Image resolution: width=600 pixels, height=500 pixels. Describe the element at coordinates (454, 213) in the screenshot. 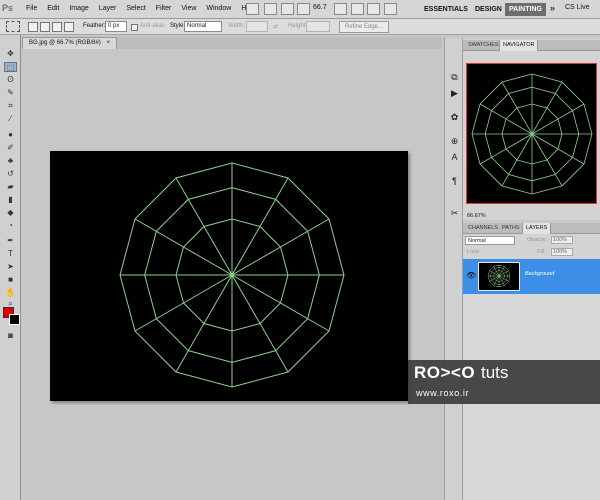

I see `tools-preset-icon: ✂` at that location.